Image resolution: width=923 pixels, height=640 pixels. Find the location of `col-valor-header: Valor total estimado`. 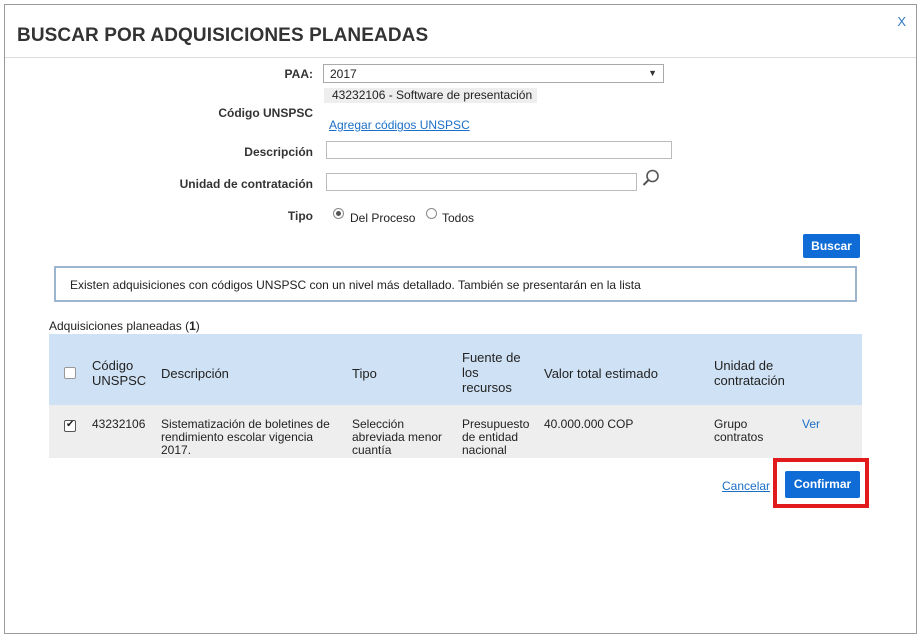

col-valor-header: Valor total estimado is located at coordinates (601, 373).